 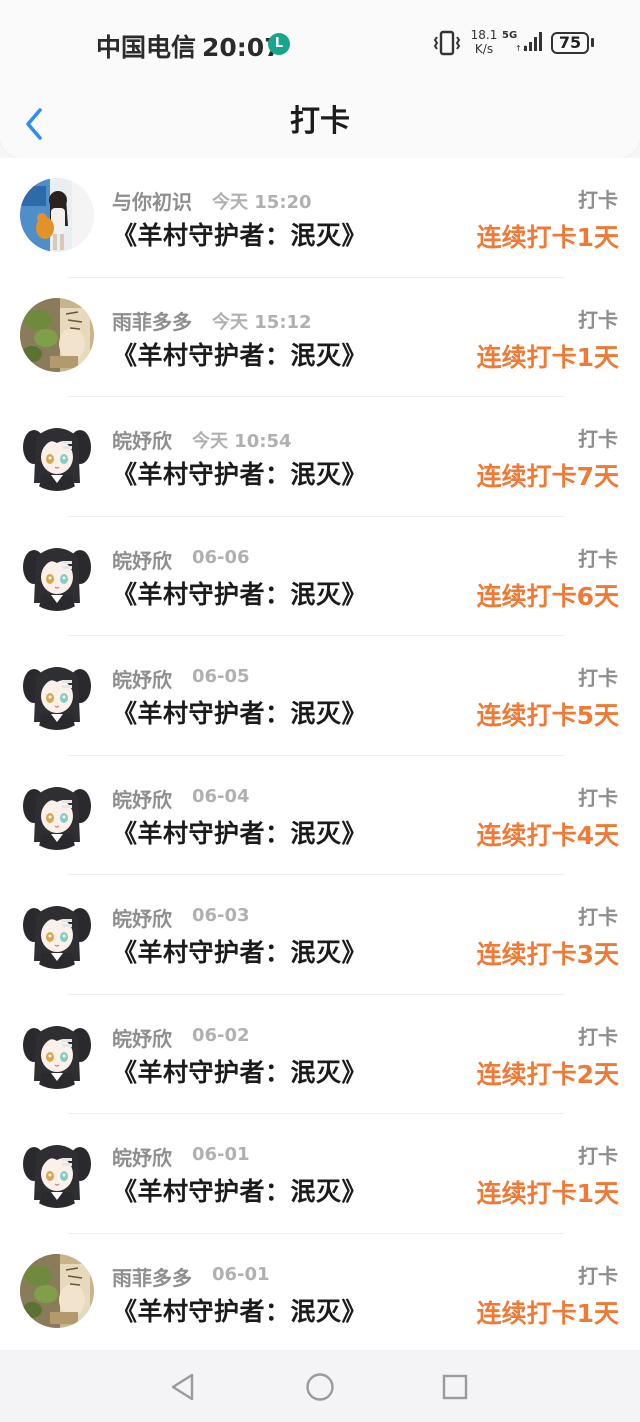 What do you see at coordinates (547, 476) in the screenshot?
I see `streak-label: 连续打卡7天` at bounding box center [547, 476].